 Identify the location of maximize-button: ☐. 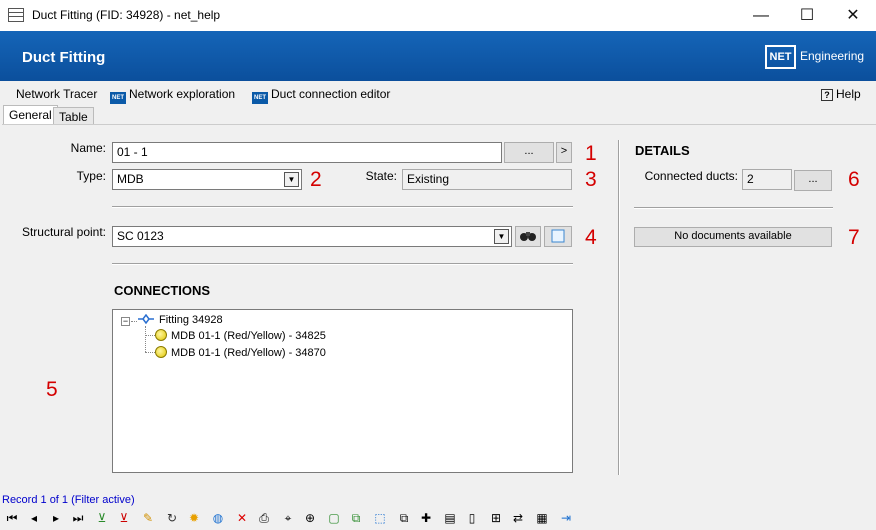
(807, 15).